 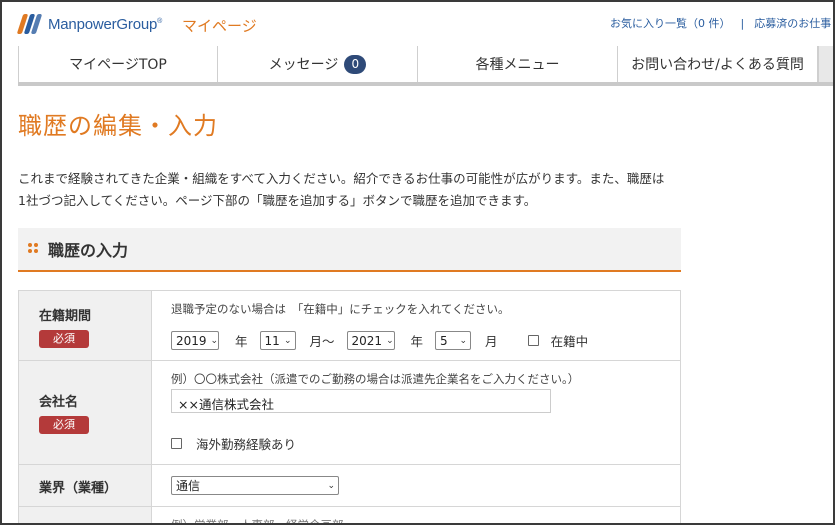 What do you see at coordinates (85, 412) in the screenshot?
I see `row-label: 会社名 必須` at bounding box center [85, 412].